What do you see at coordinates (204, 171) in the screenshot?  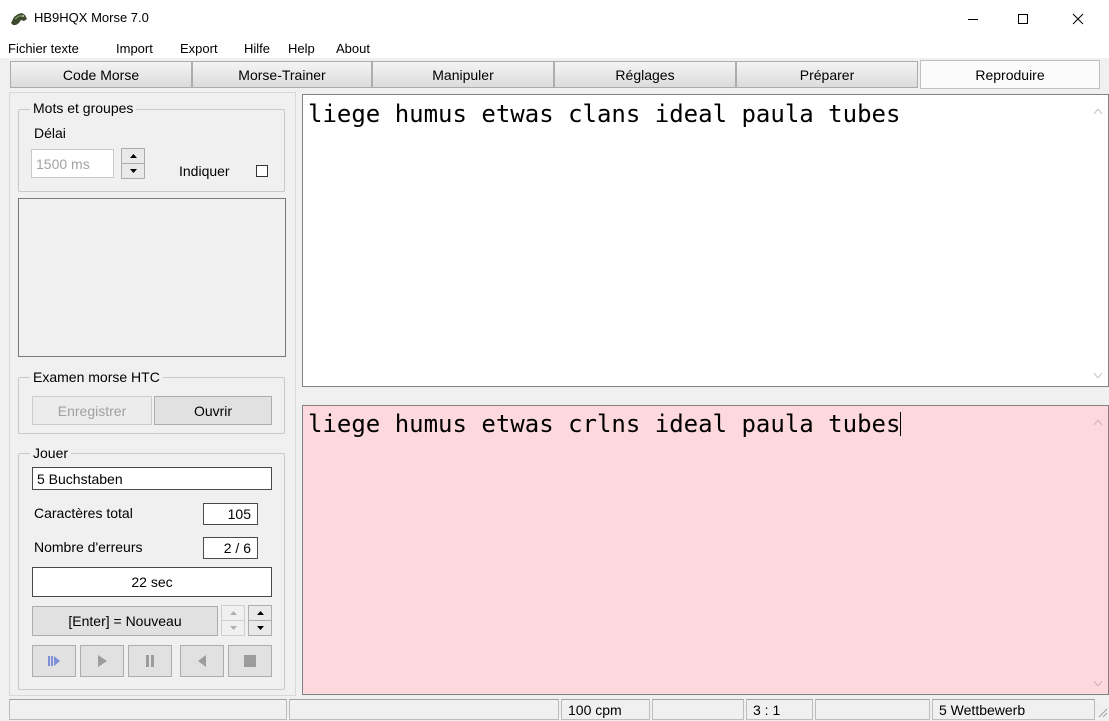 I see `indiquer-label: Indiquer` at bounding box center [204, 171].